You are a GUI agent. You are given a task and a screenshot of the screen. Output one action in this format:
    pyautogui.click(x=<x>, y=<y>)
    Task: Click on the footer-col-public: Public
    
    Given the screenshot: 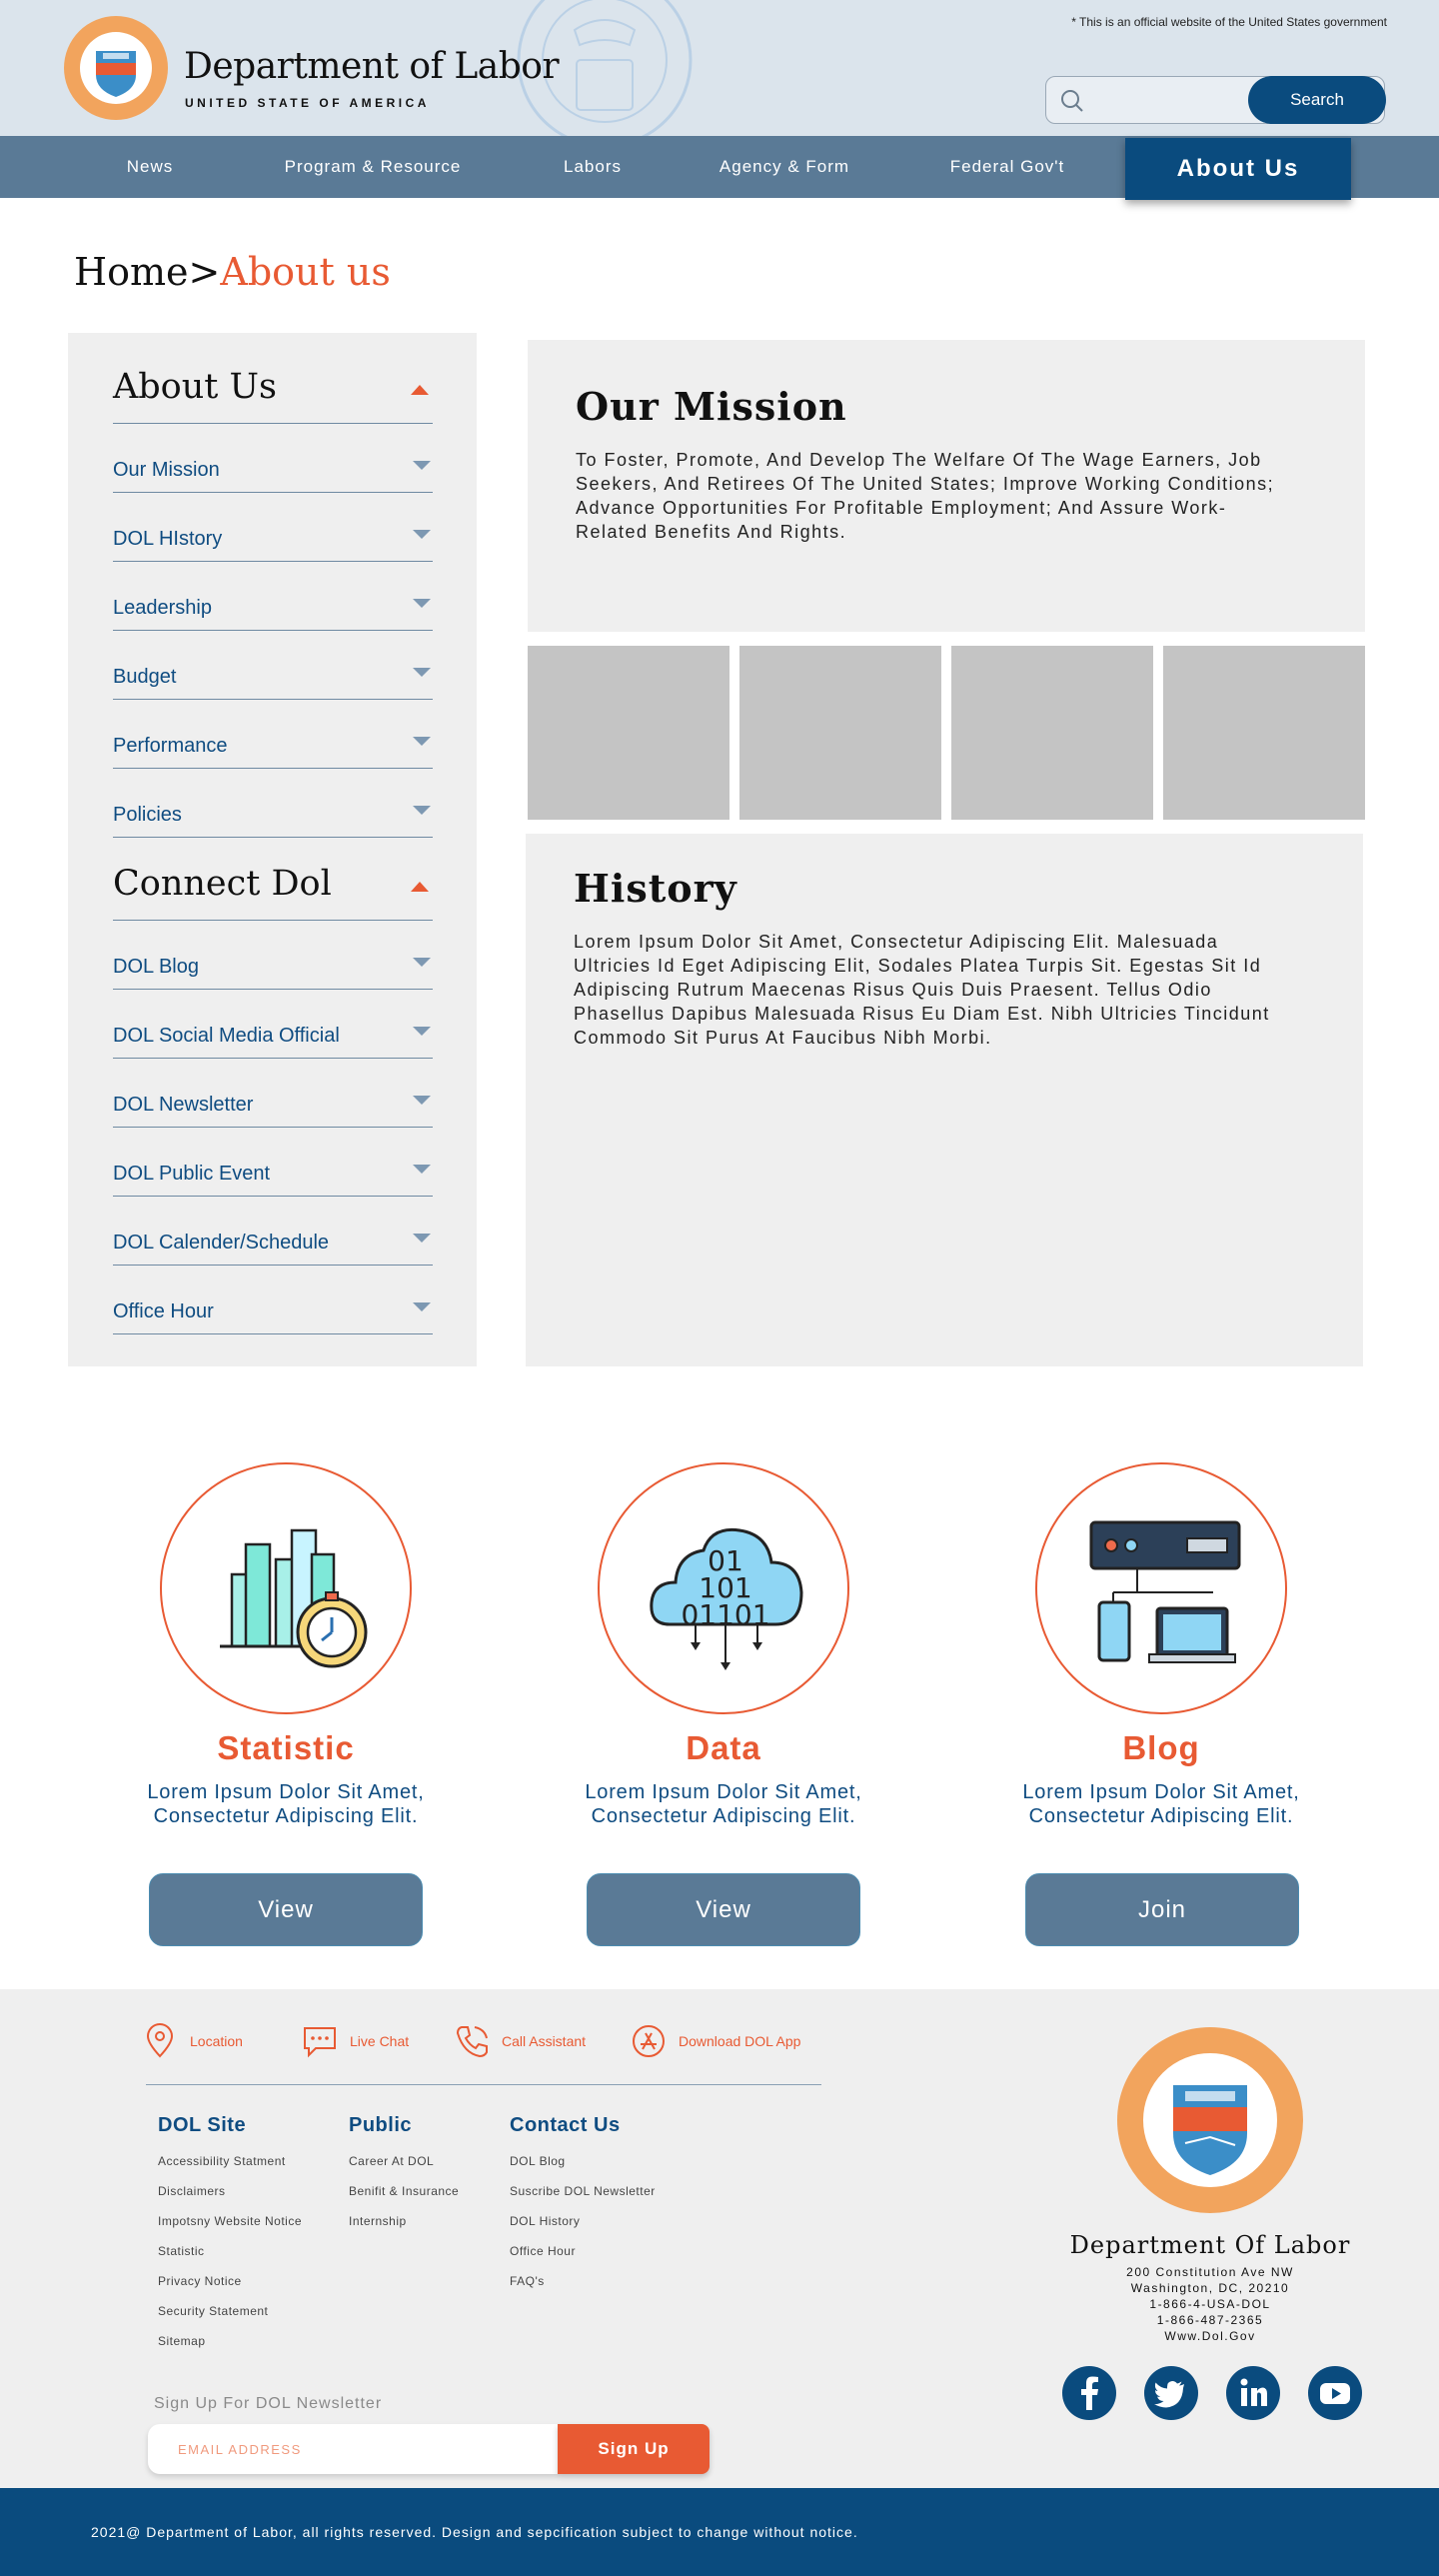 What is the action you would take?
    pyautogui.click(x=381, y=2125)
    